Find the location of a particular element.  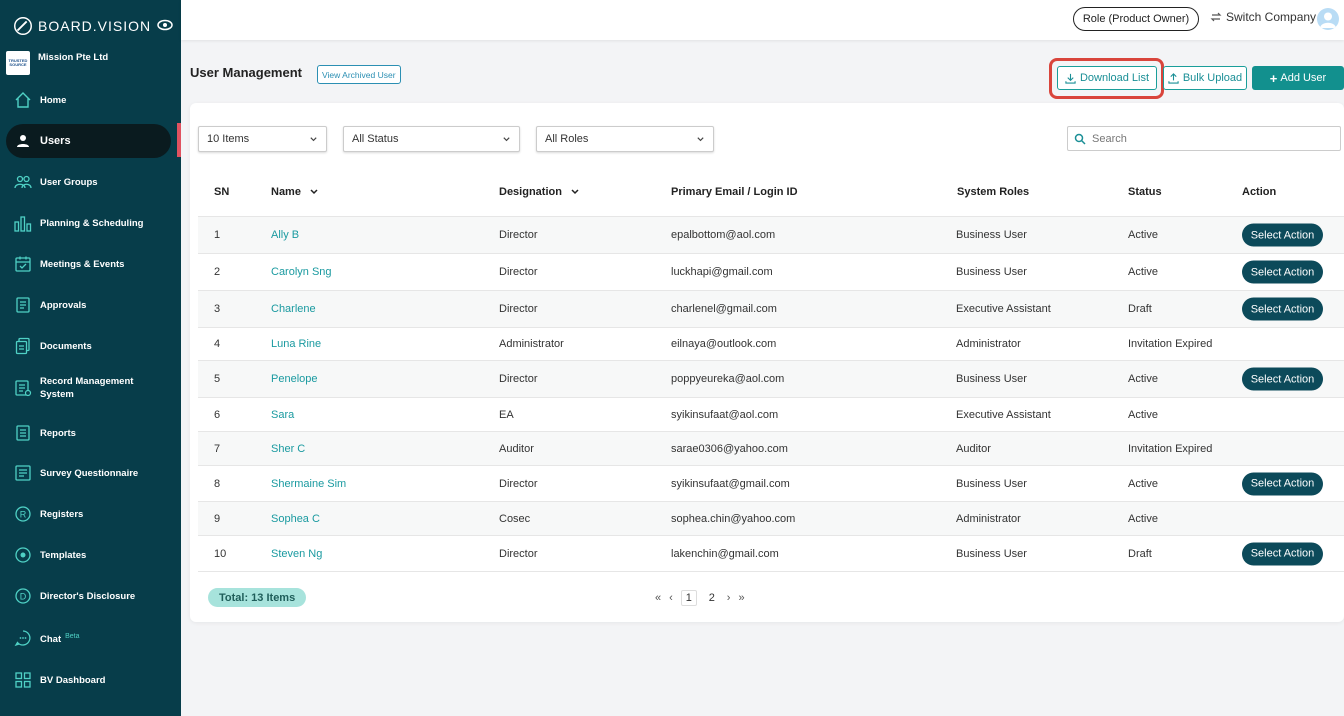

sidebar-item-meetings: Meetings & Events is located at coordinates (88, 264).